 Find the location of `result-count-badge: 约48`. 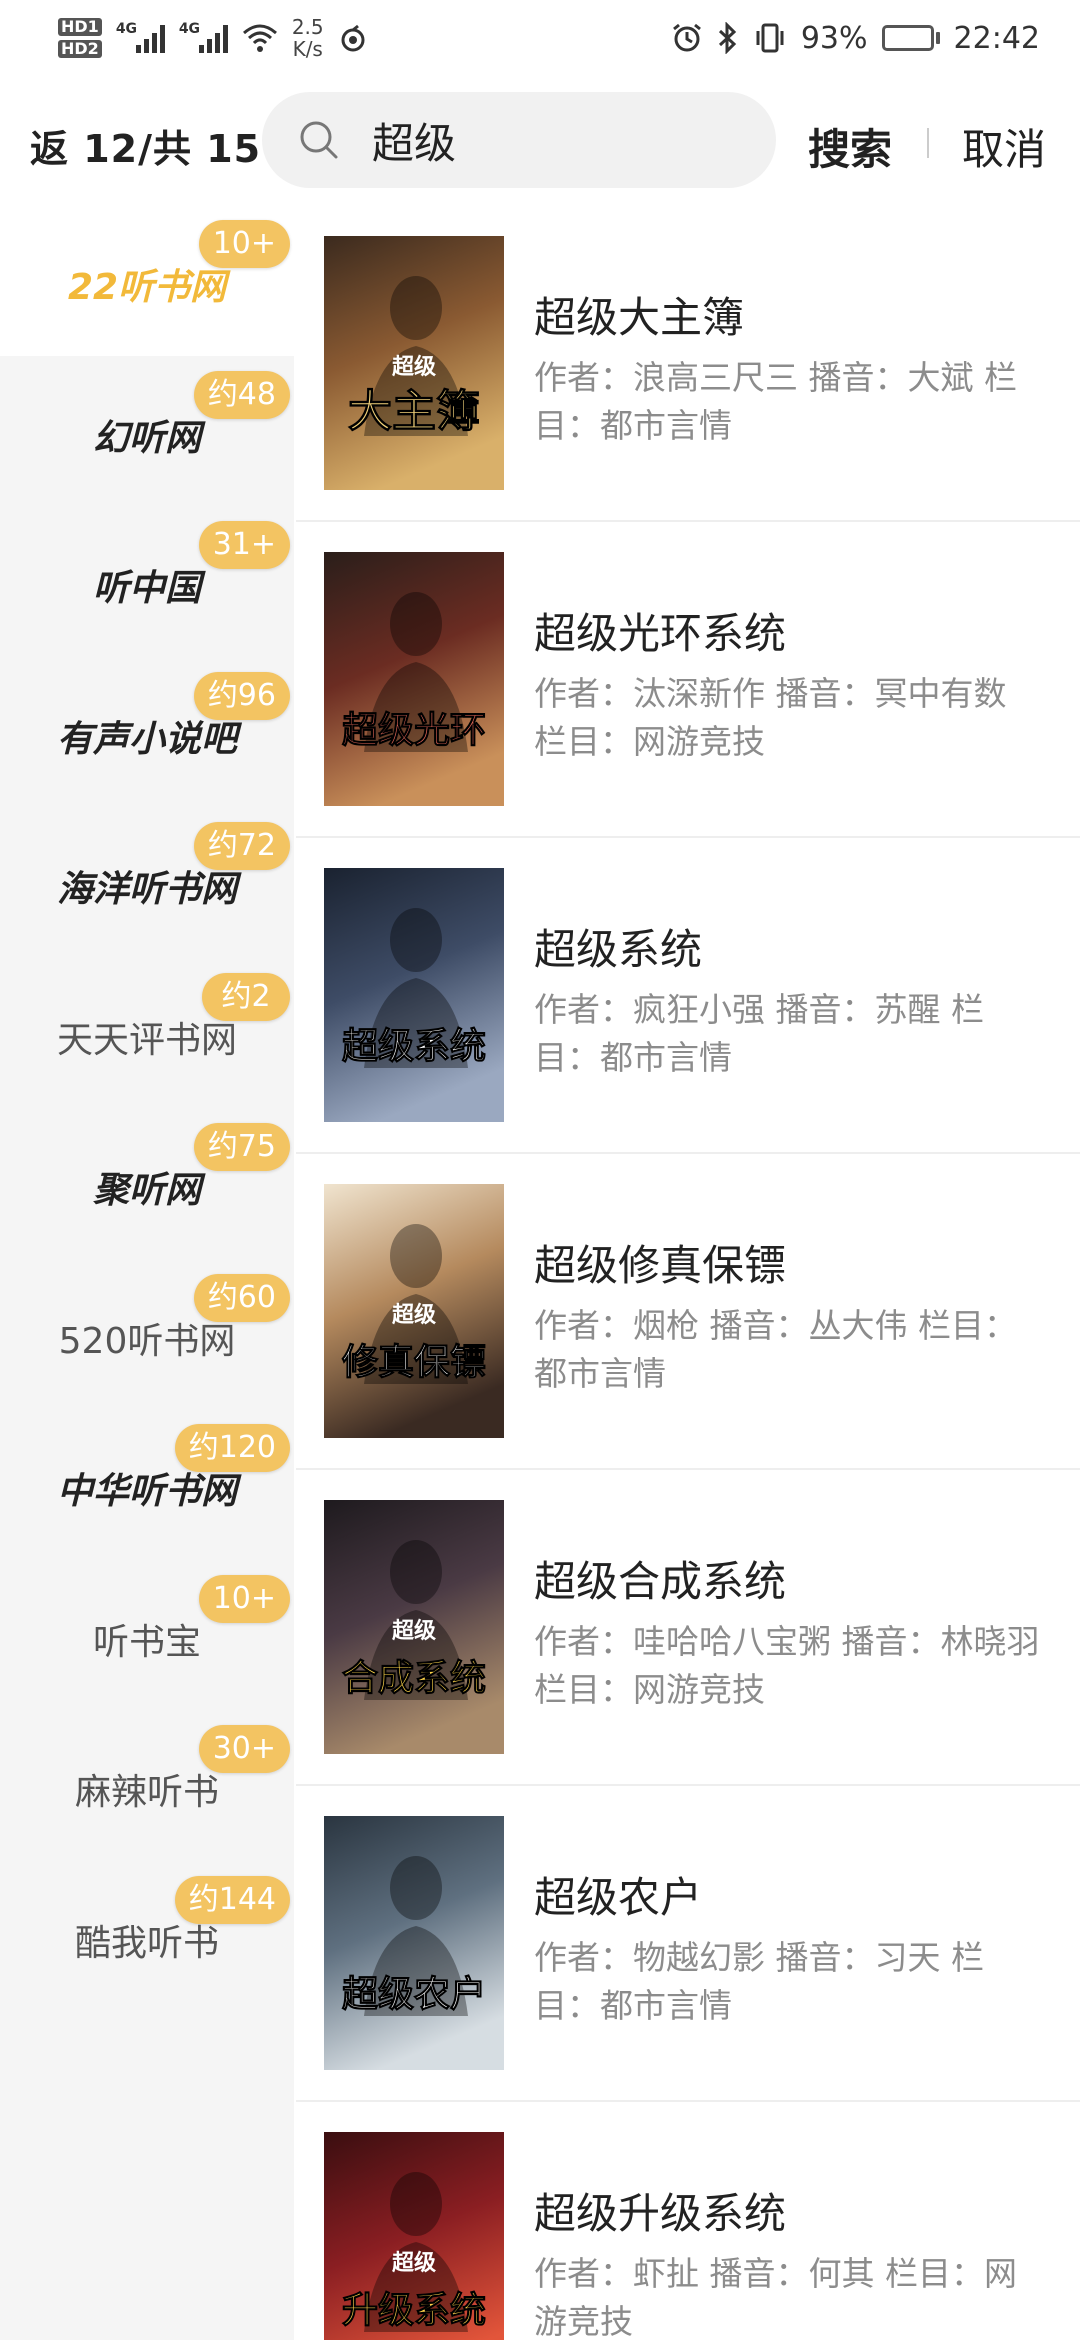

result-count-badge: 约48 is located at coordinates (241, 394).